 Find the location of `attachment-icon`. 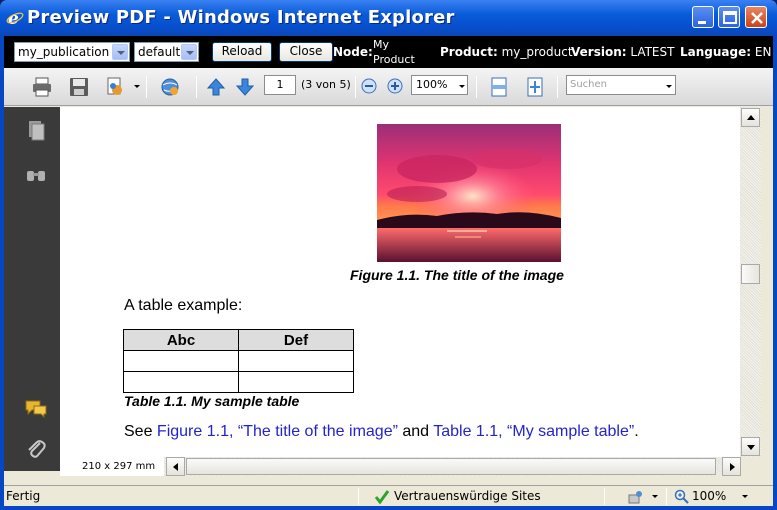

attachment-icon is located at coordinates (36, 449).